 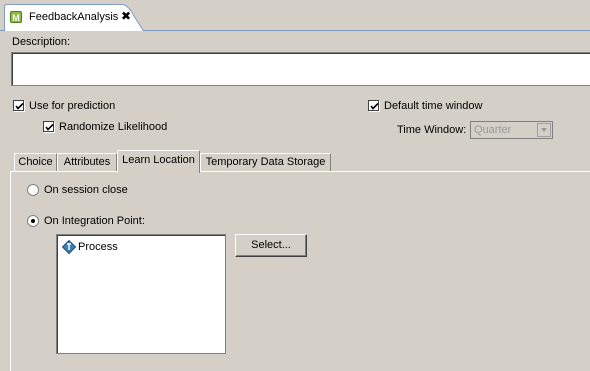 What do you see at coordinates (86, 190) in the screenshot?
I see `on-session-close-label: On session close` at bounding box center [86, 190].